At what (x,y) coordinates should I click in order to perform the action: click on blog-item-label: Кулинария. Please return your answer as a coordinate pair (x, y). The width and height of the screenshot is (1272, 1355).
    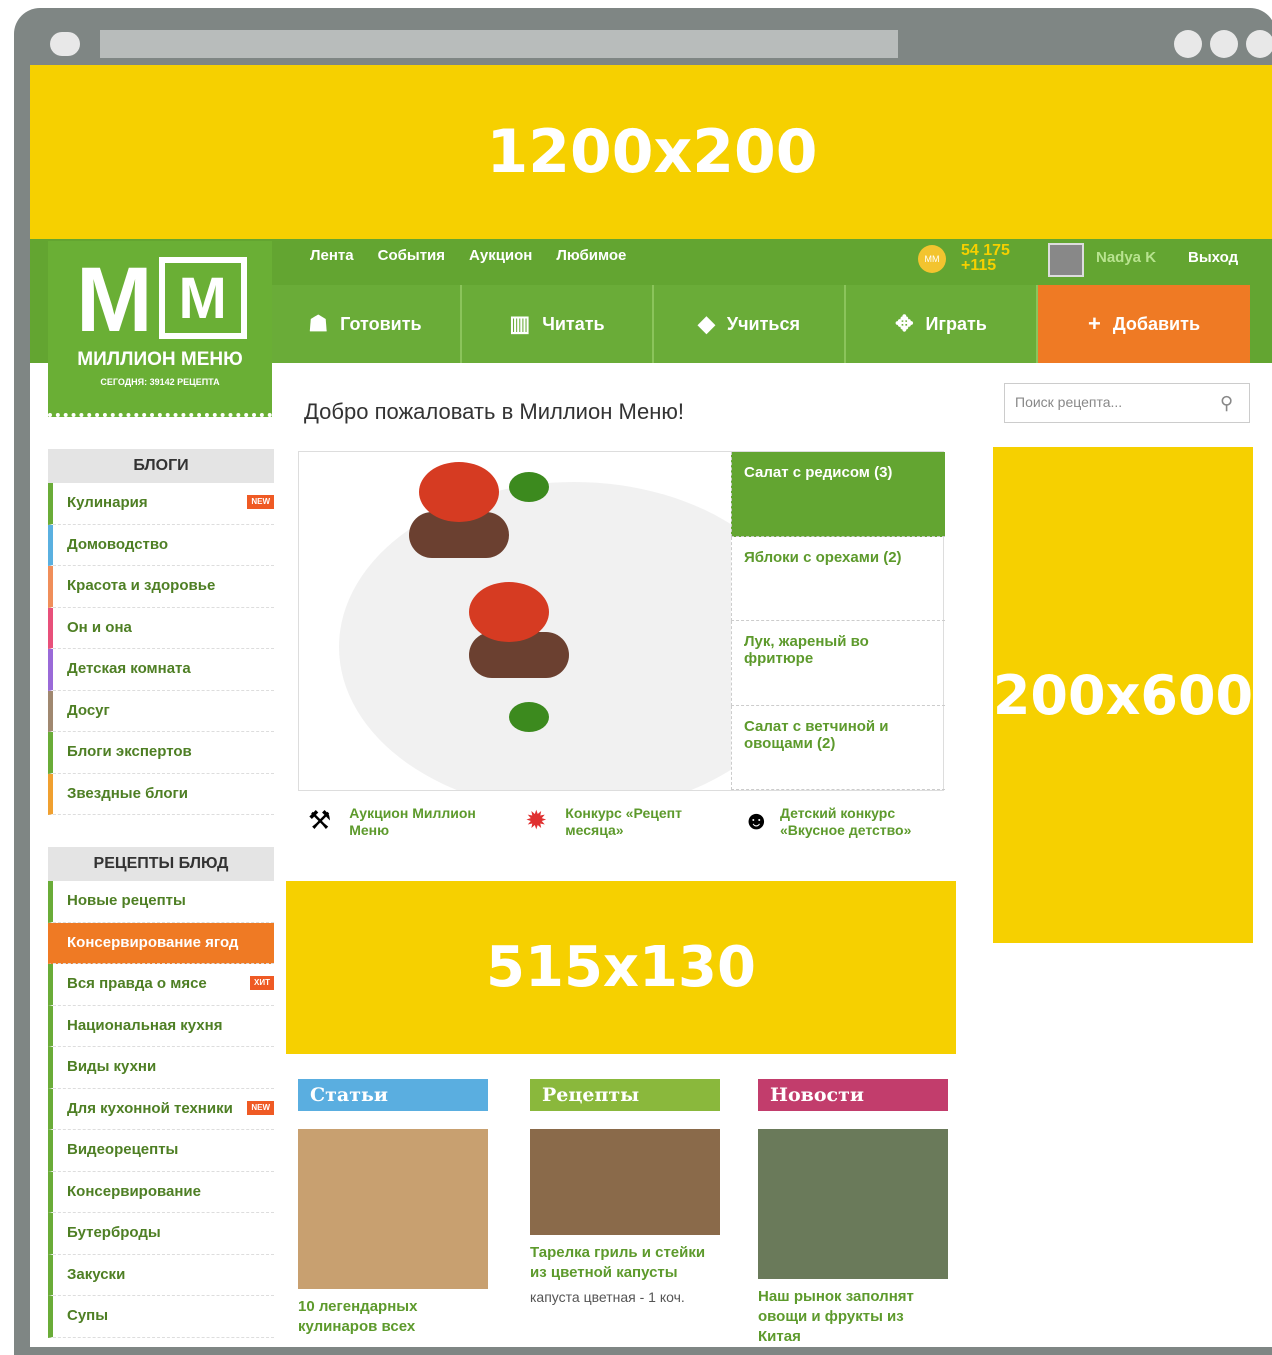
    Looking at the image, I should click on (107, 502).